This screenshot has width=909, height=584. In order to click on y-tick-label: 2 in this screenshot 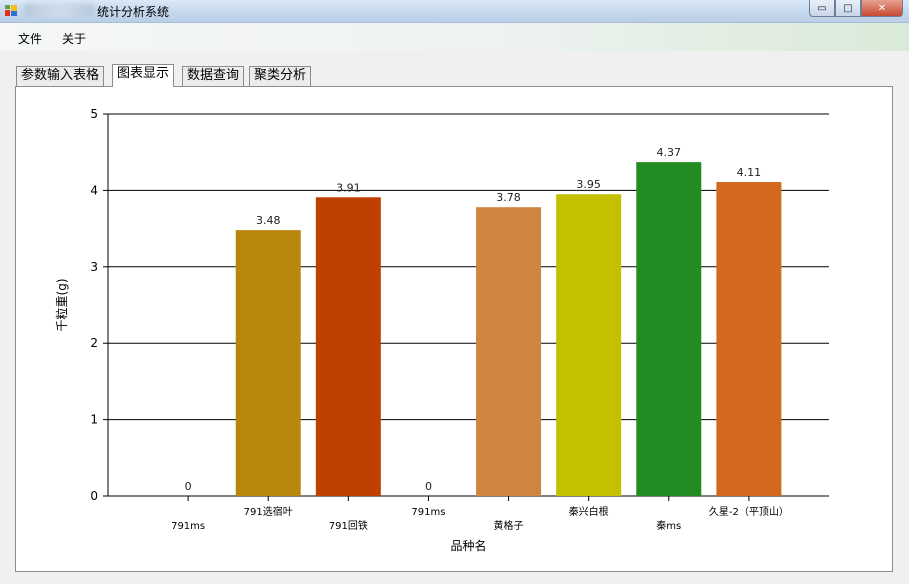, I will do `click(94, 343)`.